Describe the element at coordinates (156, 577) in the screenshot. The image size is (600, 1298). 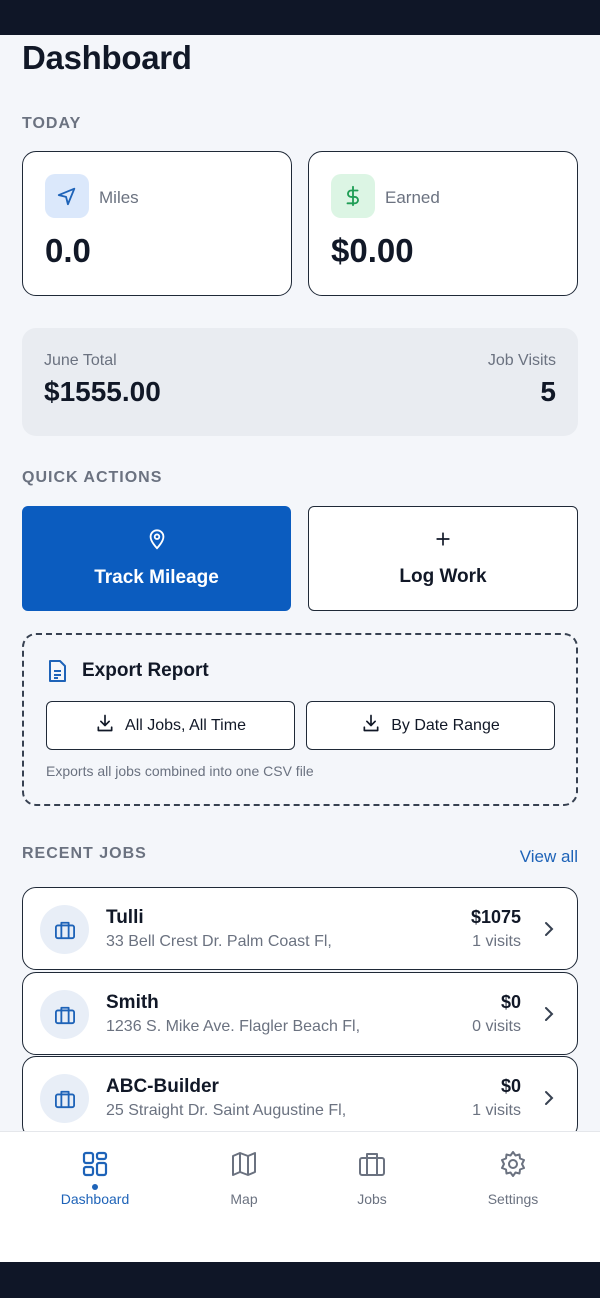
I see `track-mileage-label: Track Mileage` at that location.